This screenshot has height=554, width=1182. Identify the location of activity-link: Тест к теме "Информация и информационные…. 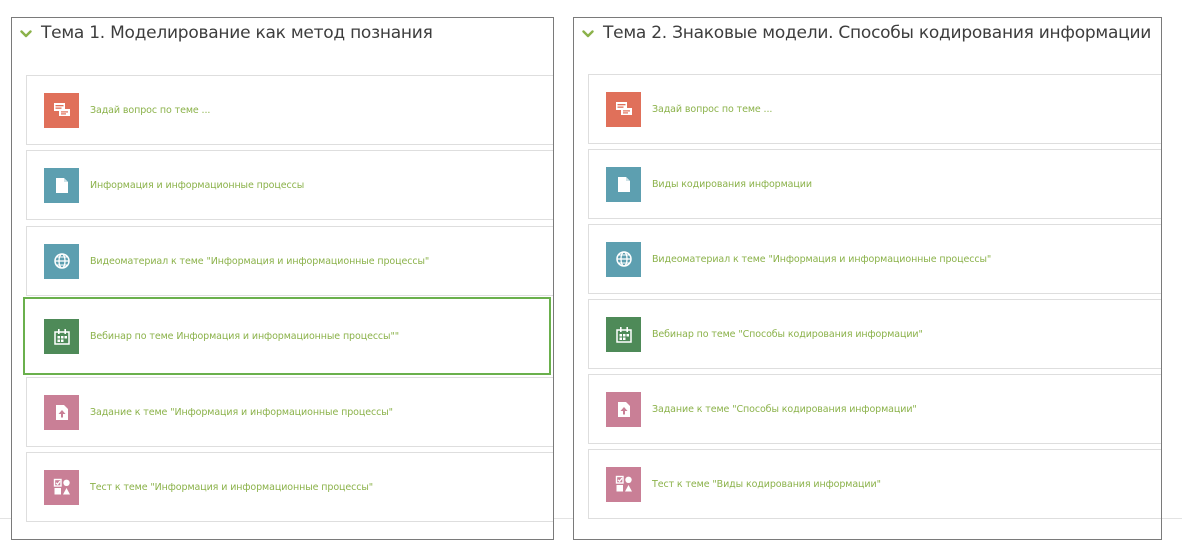
(231, 487).